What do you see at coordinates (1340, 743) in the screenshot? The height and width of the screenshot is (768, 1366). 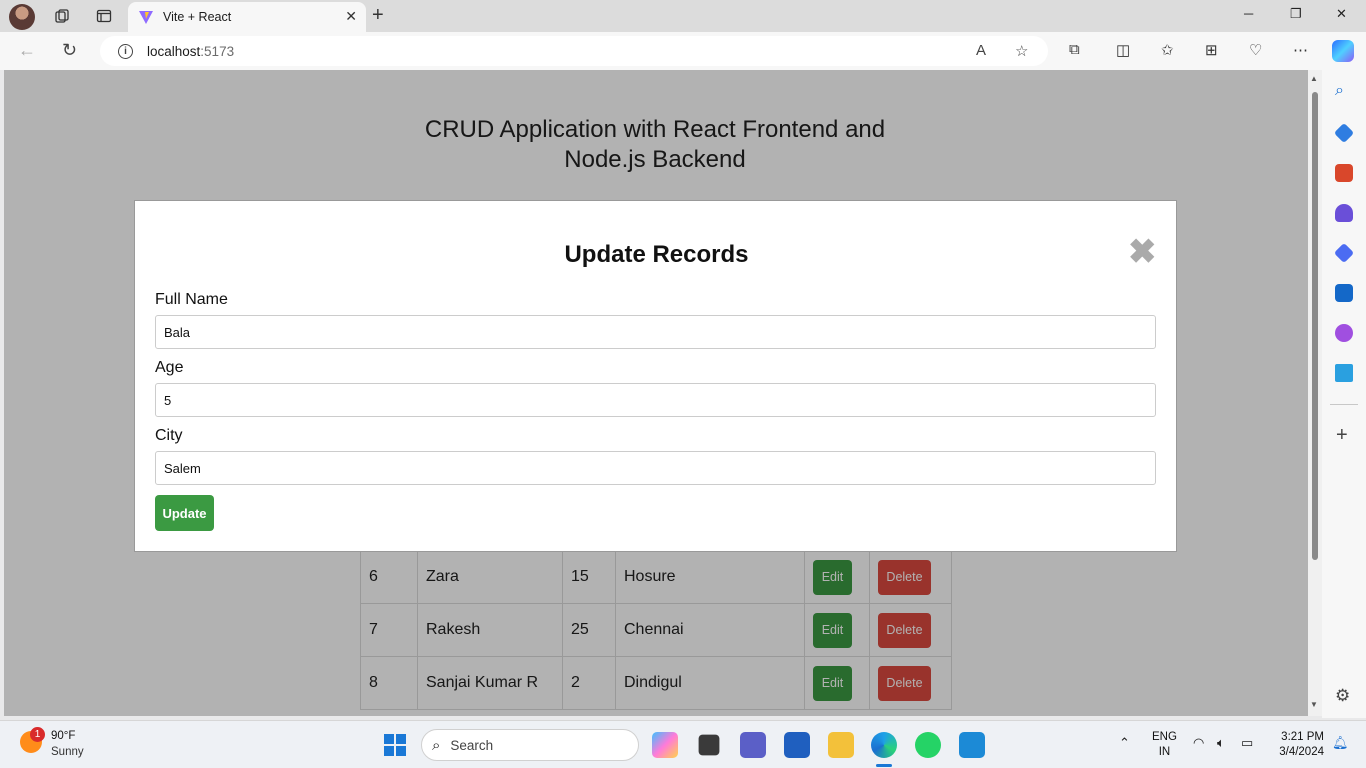 I see `notification-bell-icon: 🔔︎` at bounding box center [1340, 743].